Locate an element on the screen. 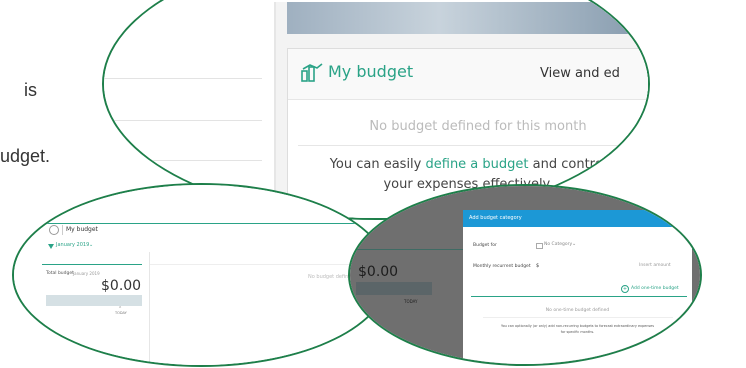 This screenshot has width=746, height=368. hint-line-2: for specific months. is located at coordinates (577, 332).